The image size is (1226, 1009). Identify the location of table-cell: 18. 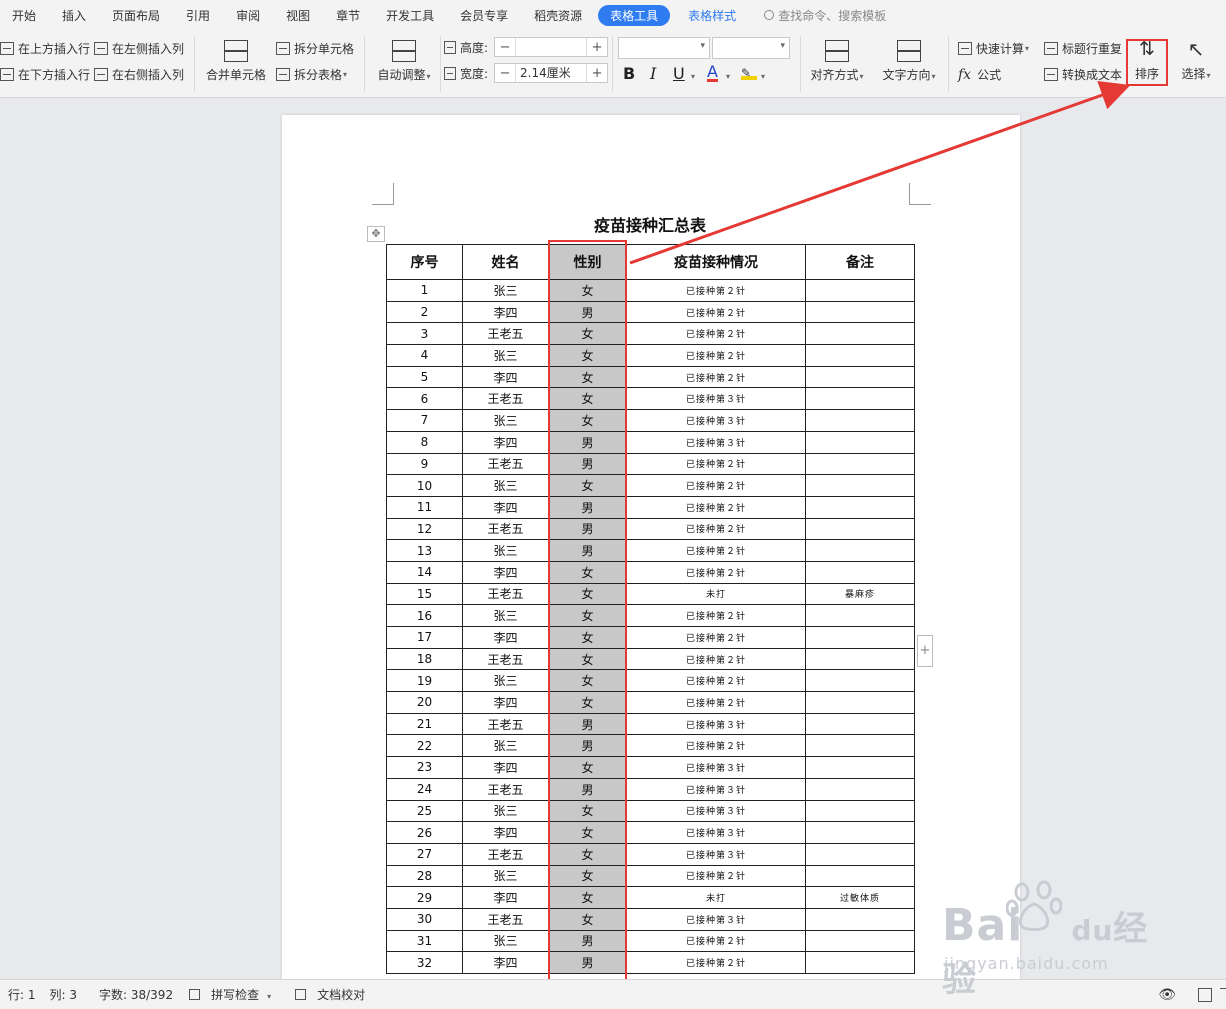
(424, 659).